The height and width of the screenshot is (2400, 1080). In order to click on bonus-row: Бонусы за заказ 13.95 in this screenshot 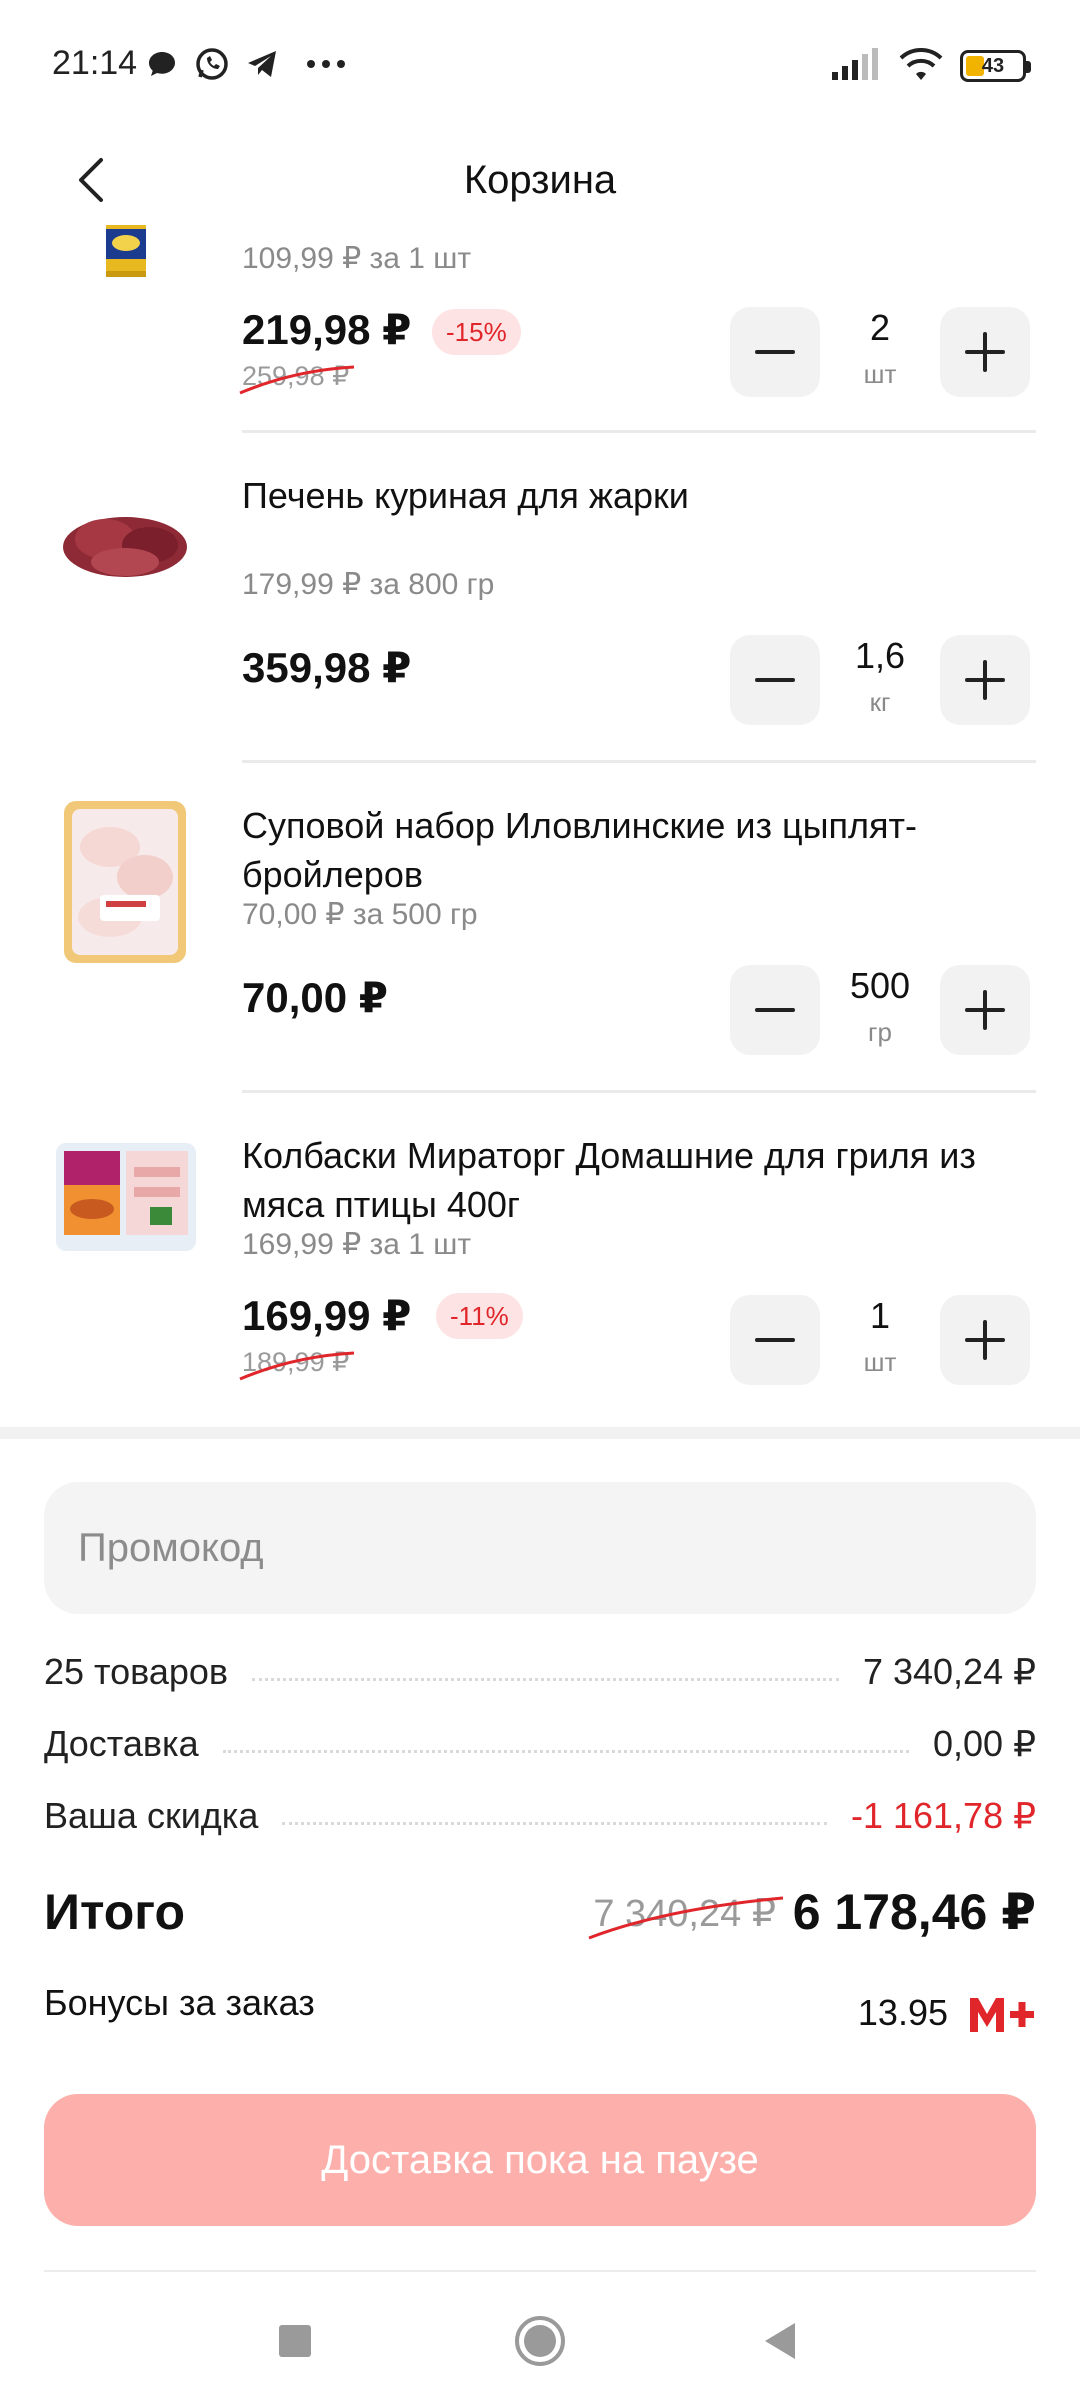, I will do `click(540, 2008)`.